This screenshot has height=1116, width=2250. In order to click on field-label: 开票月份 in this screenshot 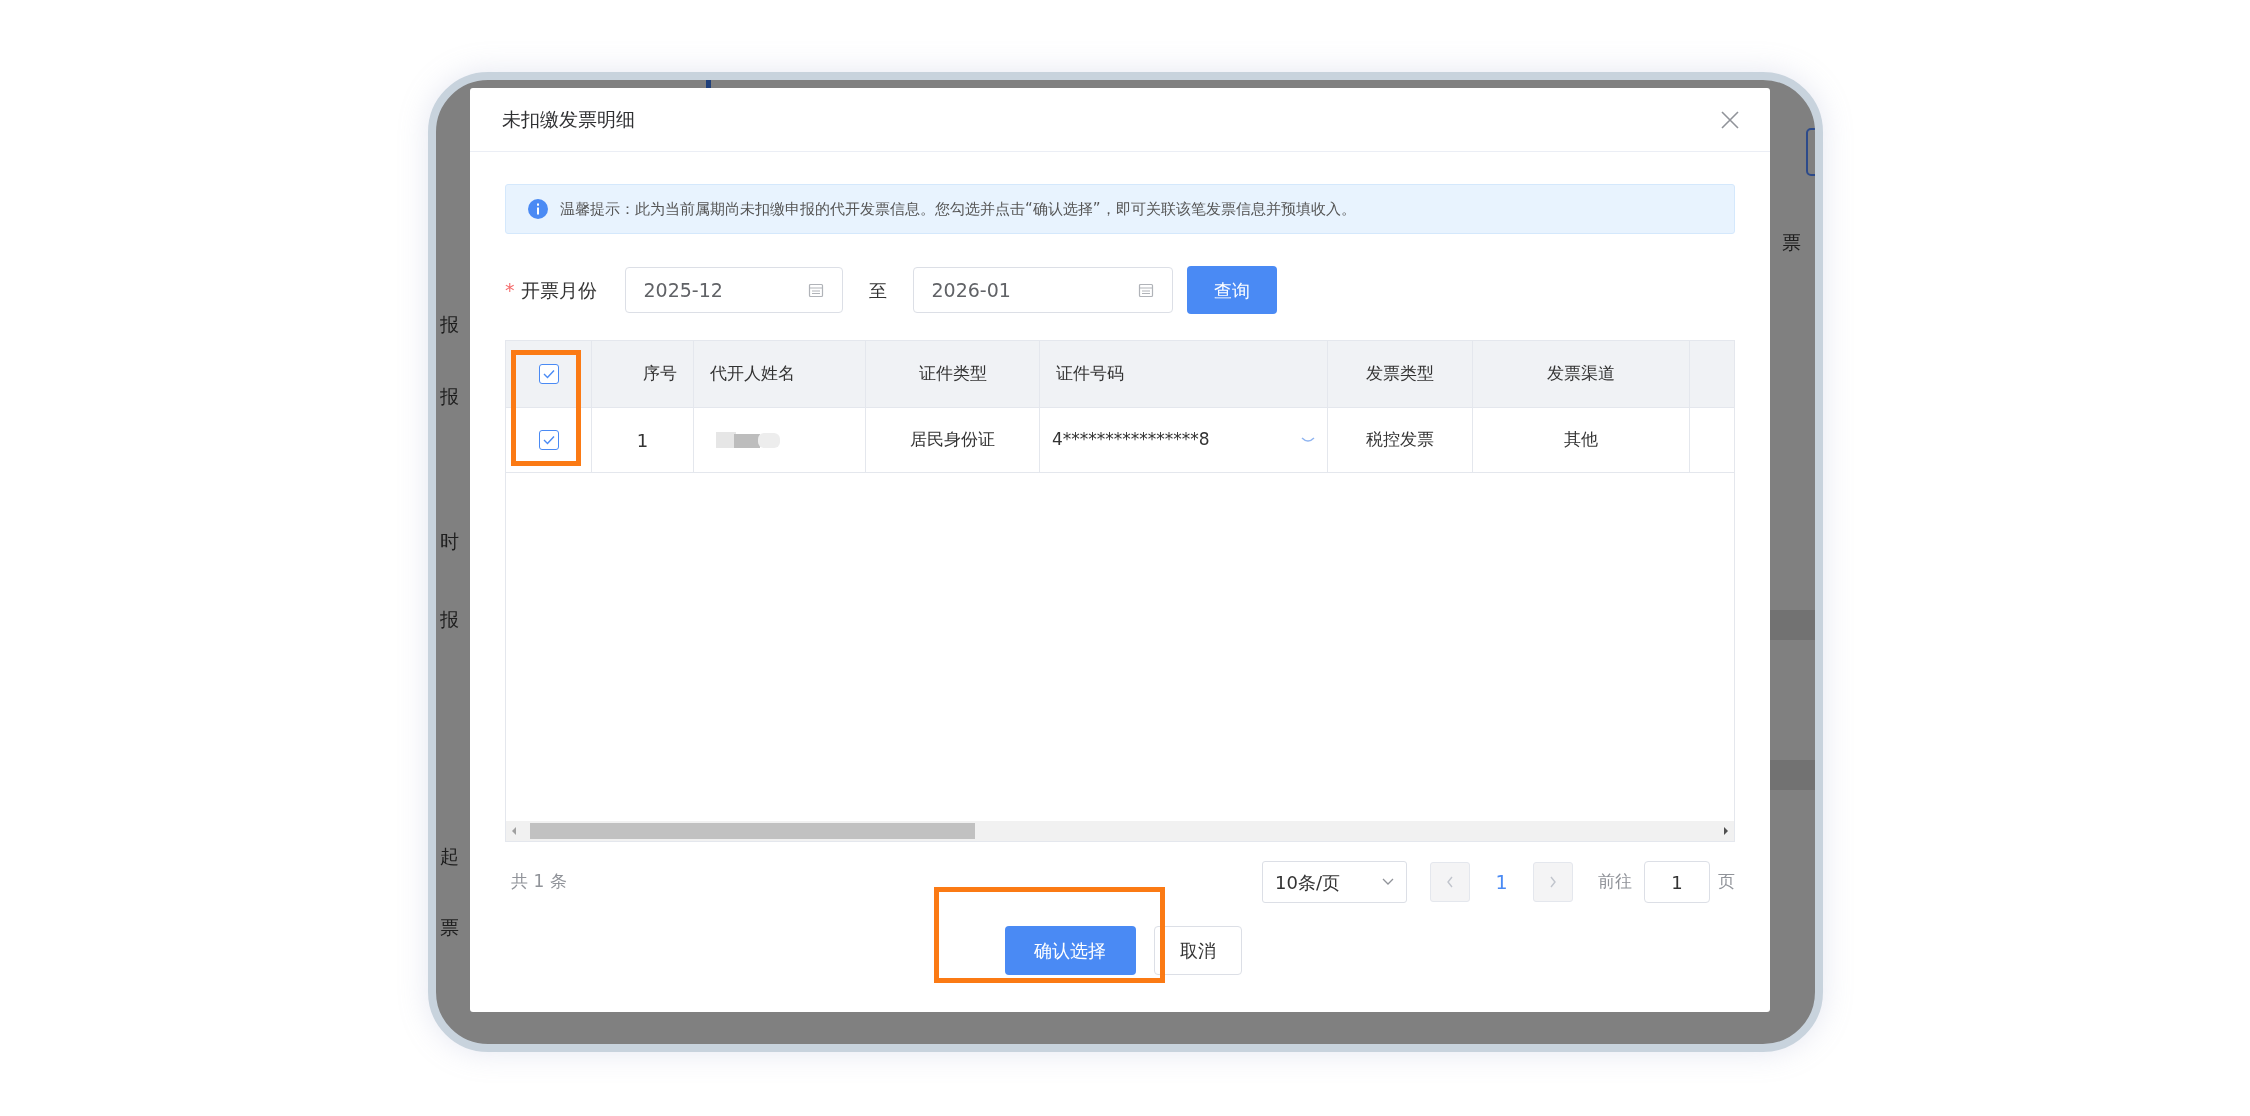, I will do `click(559, 290)`.